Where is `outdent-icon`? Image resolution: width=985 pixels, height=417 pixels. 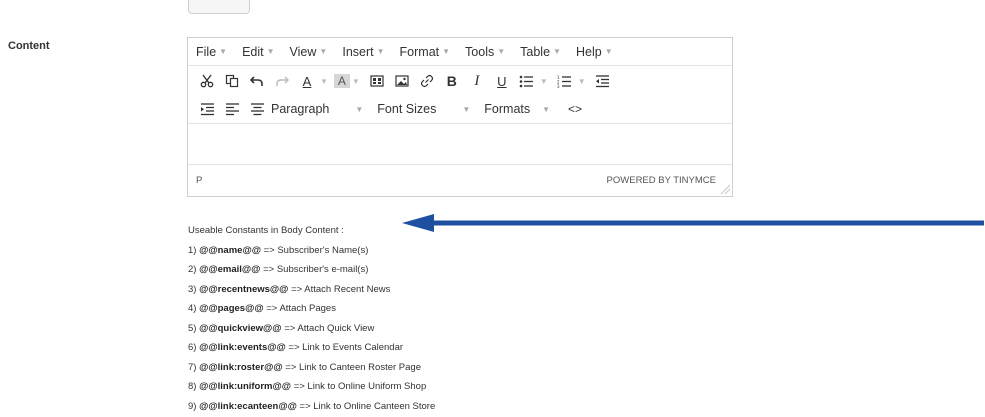 outdent-icon is located at coordinates (603, 81).